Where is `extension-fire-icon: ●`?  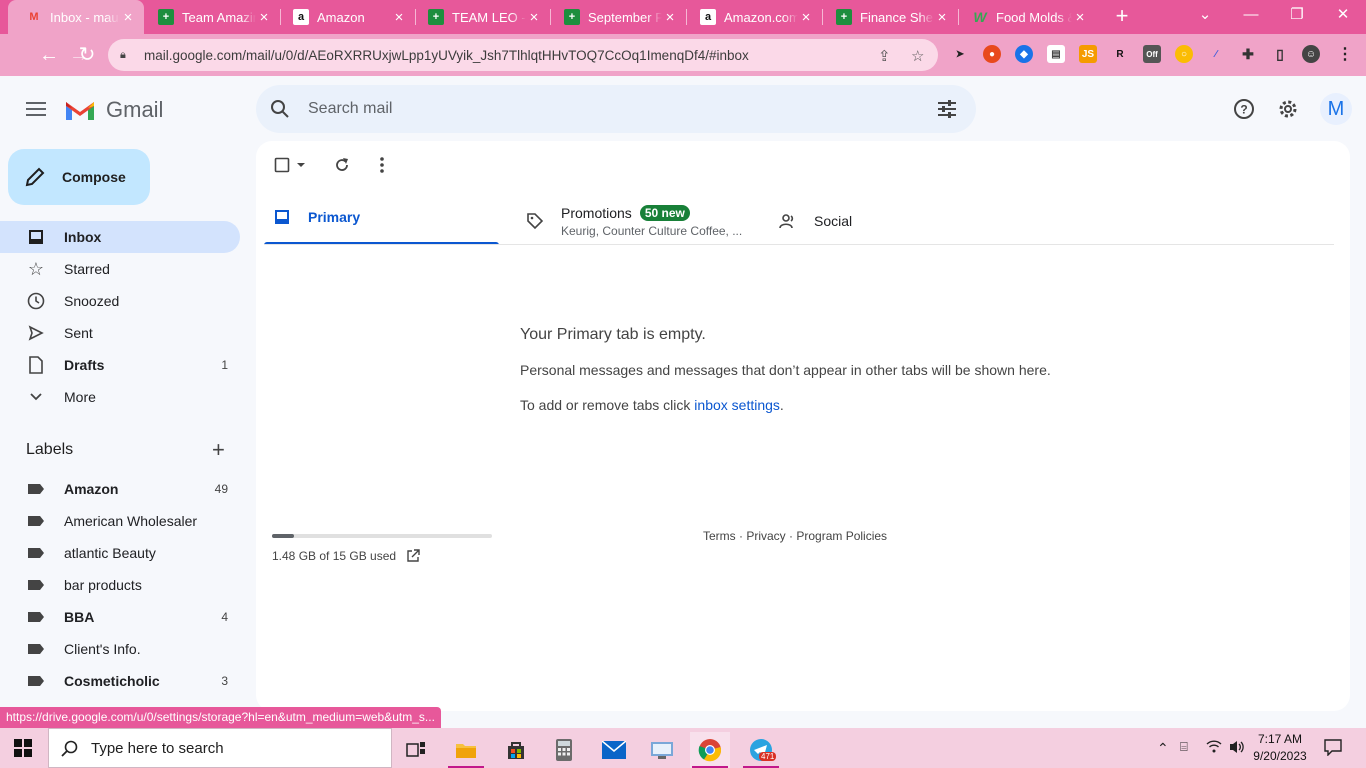 extension-fire-icon: ● is located at coordinates (992, 54).